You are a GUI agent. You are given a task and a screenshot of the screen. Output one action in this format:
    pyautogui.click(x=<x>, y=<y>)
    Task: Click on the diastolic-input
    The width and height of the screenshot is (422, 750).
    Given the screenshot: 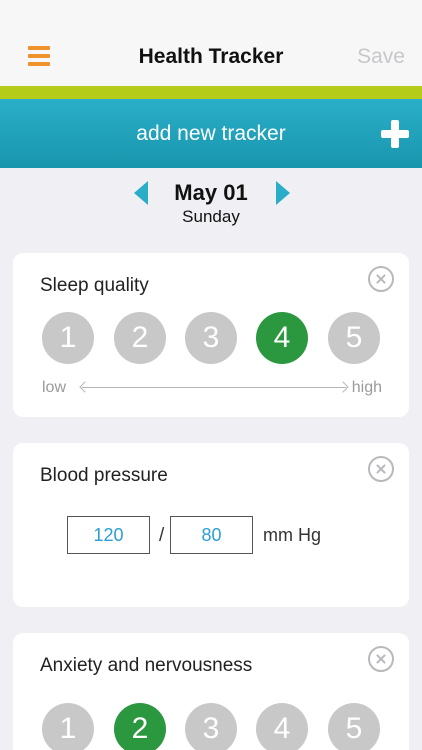 What is the action you would take?
    pyautogui.click(x=211, y=535)
    